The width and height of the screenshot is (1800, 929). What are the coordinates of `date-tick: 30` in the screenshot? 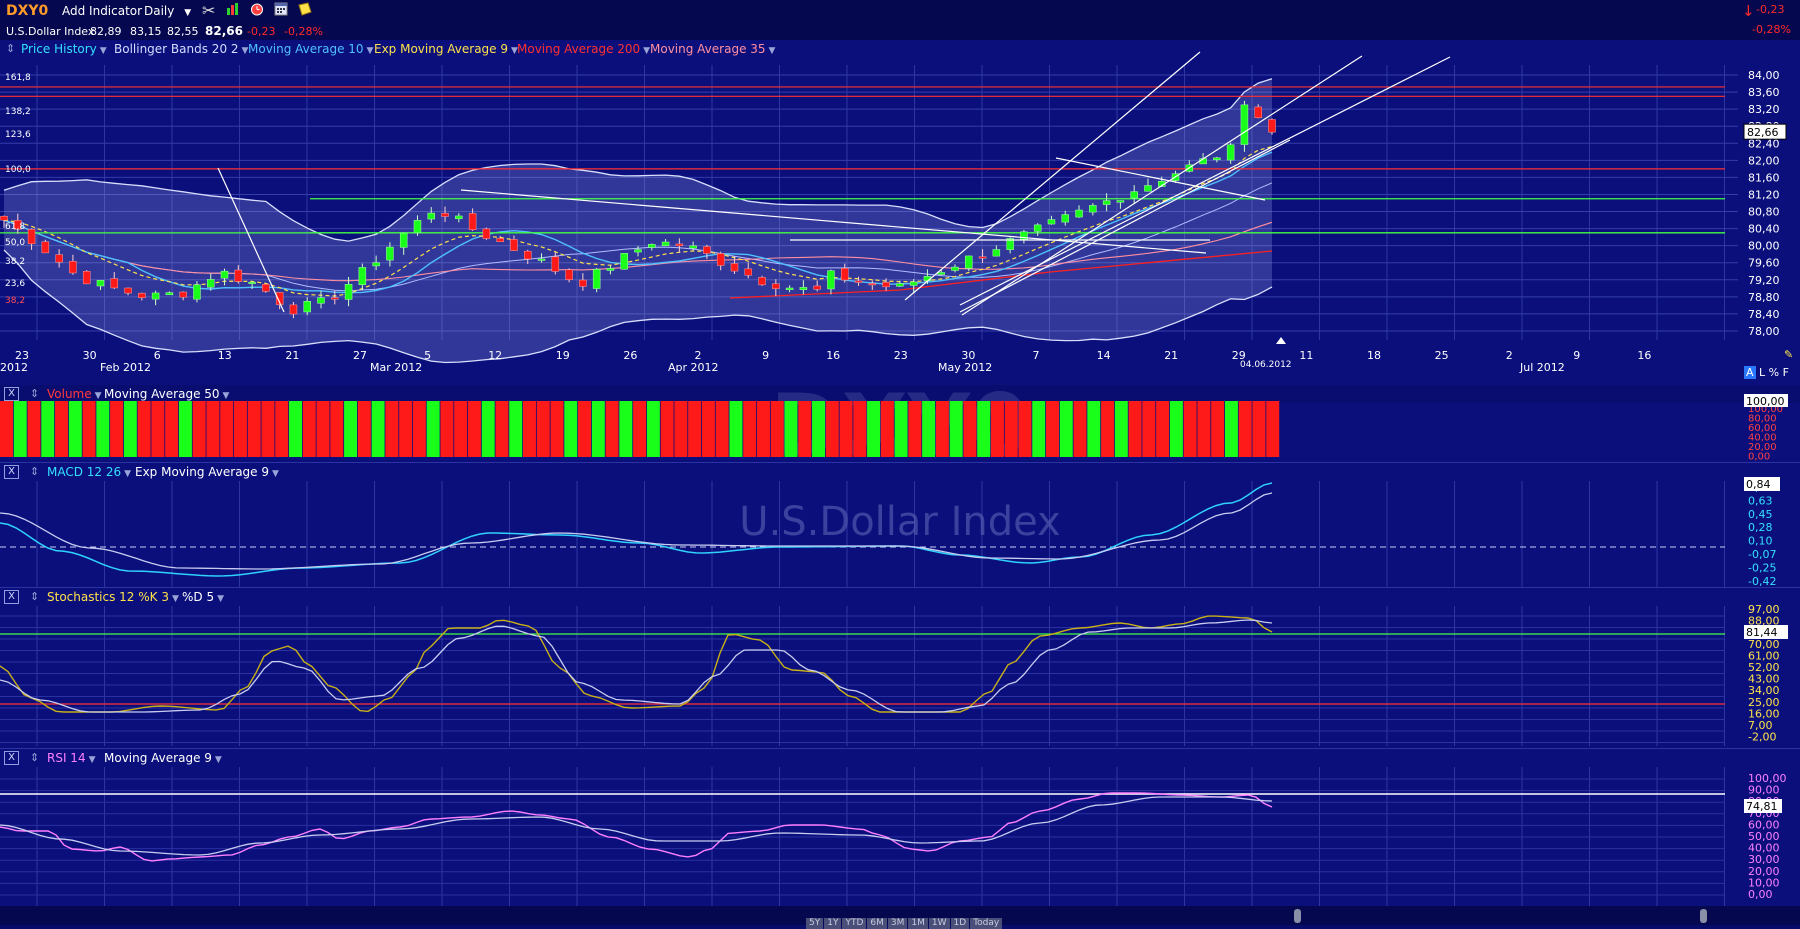 It's located at (90, 355).